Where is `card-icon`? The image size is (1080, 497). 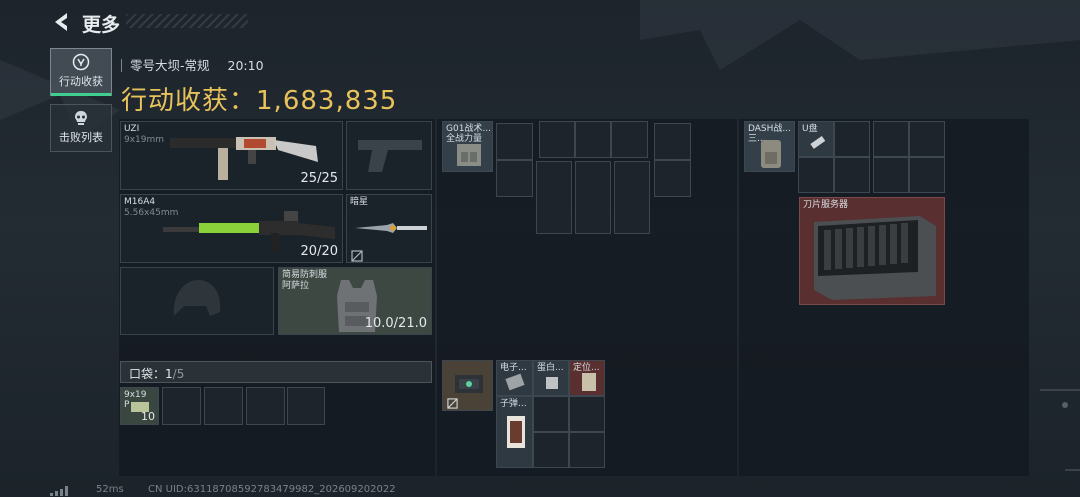 card-icon is located at coordinates (516, 432).